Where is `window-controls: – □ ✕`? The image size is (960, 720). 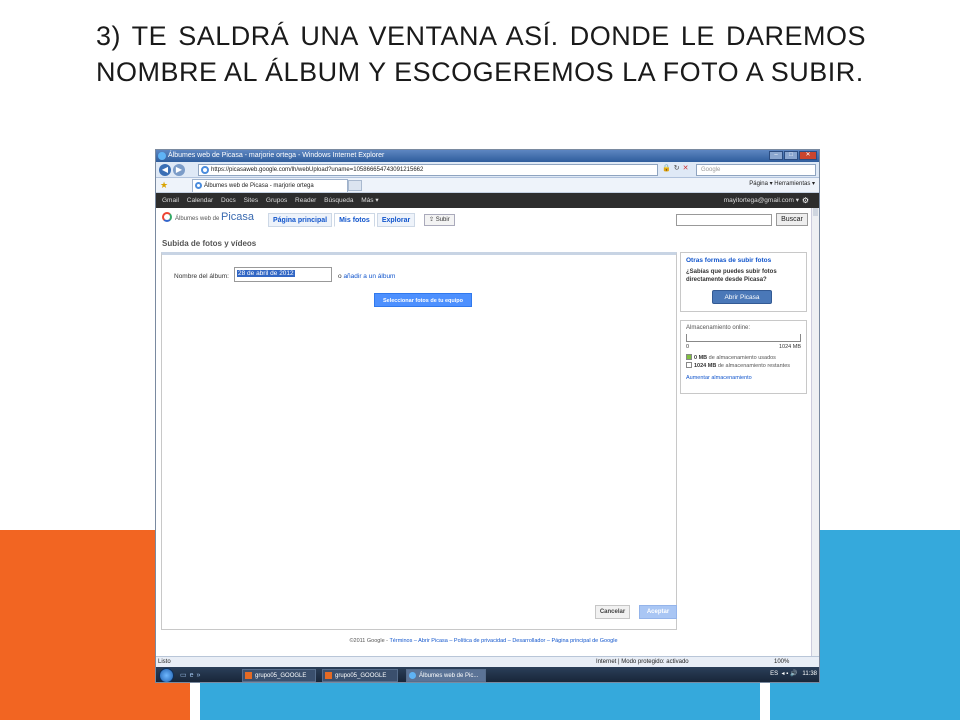 window-controls: – □ ✕ is located at coordinates (793, 155).